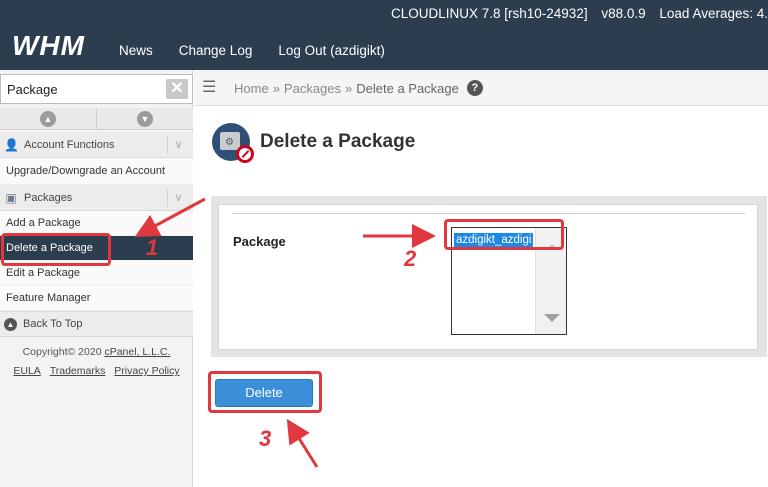 The image size is (768, 487). I want to click on expand-collapse-bar: ▲ ▼, so click(96, 119).